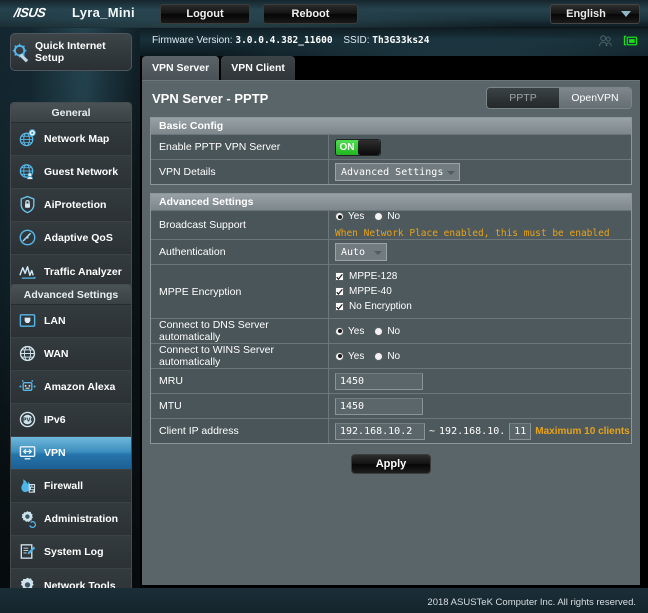 The image size is (648, 613). What do you see at coordinates (71, 321) in the screenshot?
I see `sidebar-item-lan: LAN` at bounding box center [71, 321].